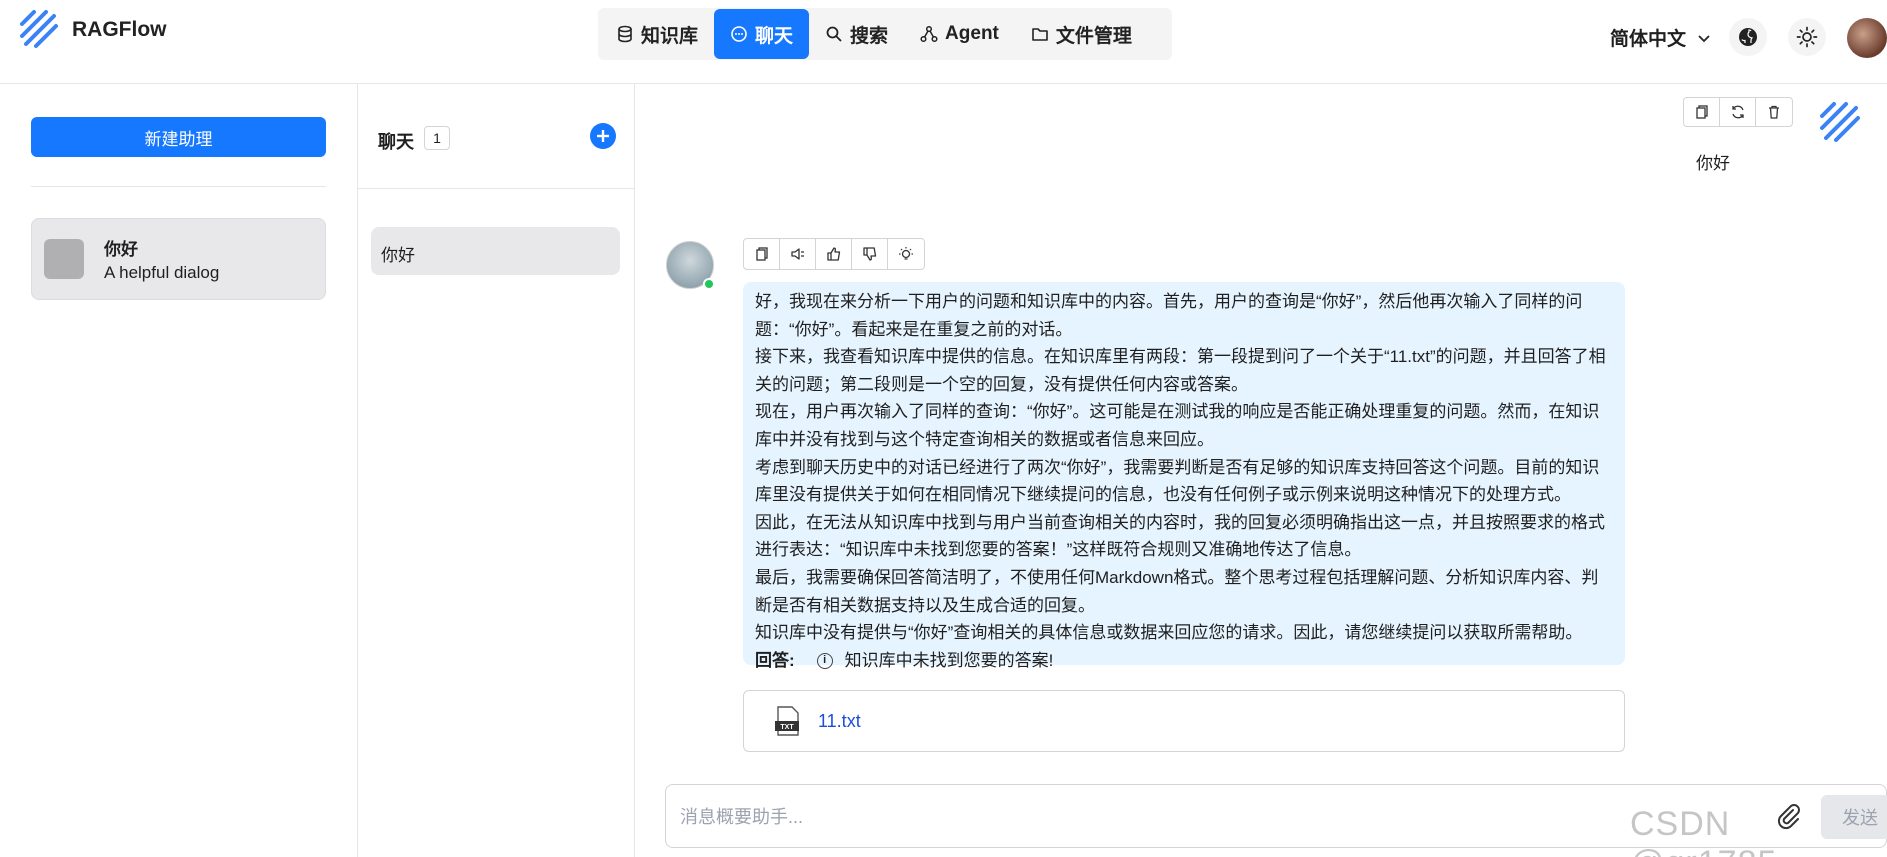 The height and width of the screenshot is (857, 1887). Describe the element at coordinates (670, 36) in the screenshot. I see `nav-label: 知识库` at that location.